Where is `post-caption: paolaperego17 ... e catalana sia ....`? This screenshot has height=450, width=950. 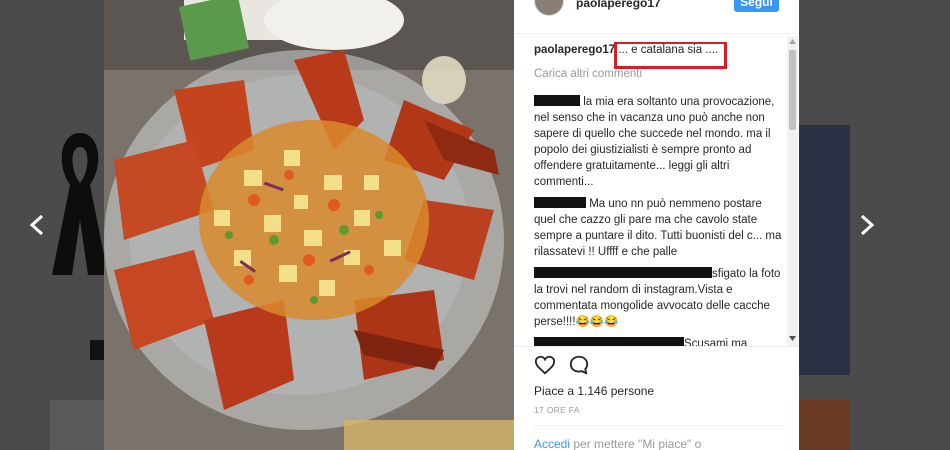
post-caption: paolaperego17 ... e catalana sia .... is located at coordinates (660, 55).